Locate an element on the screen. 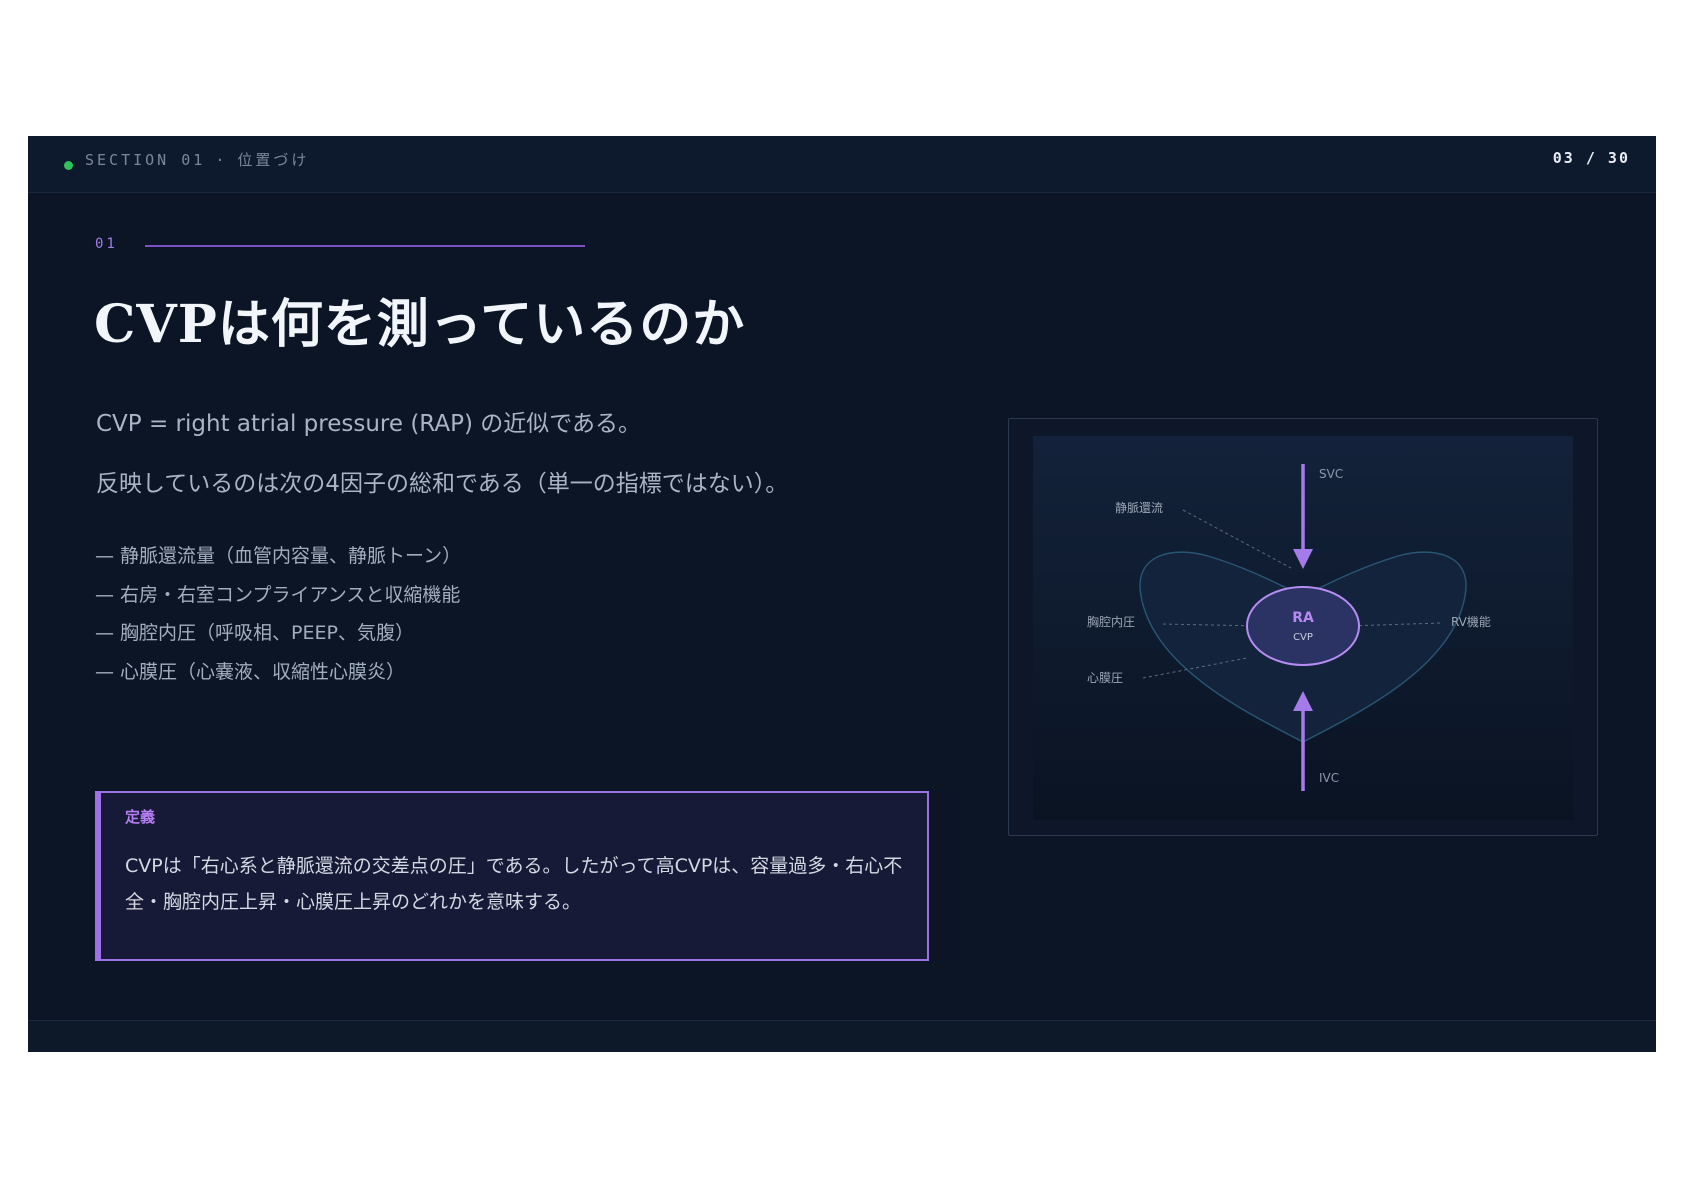 This screenshot has height=1190, width=1684. page-indicator: 03 / 30 is located at coordinates (1591, 158).